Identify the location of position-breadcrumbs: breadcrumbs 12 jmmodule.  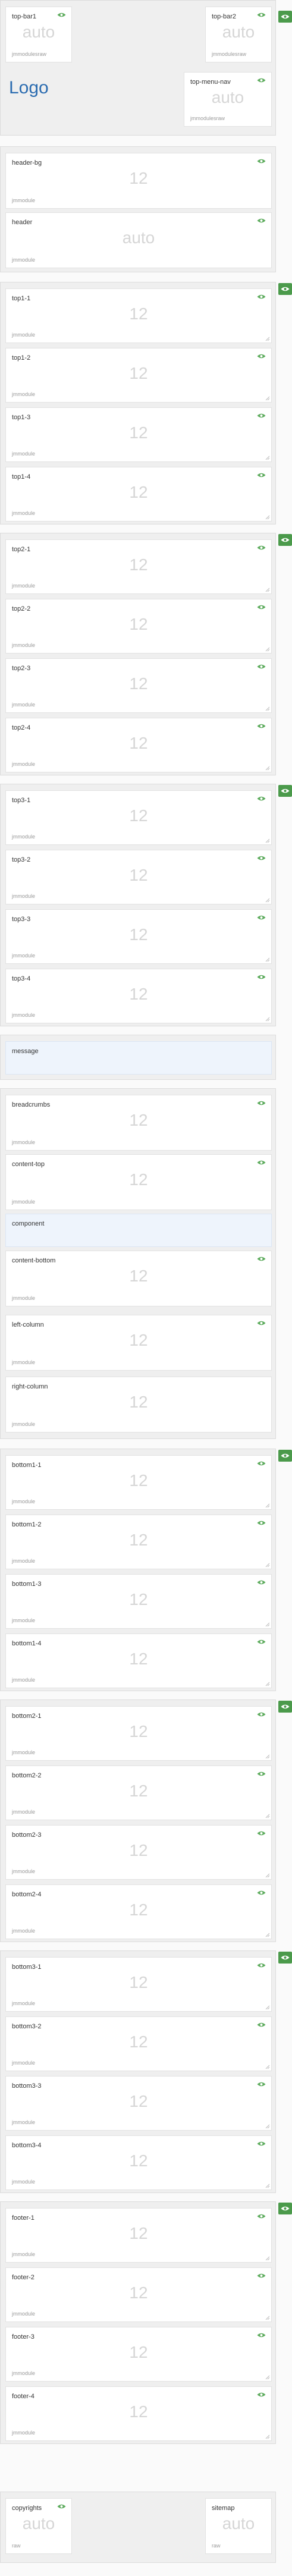
(138, 1123).